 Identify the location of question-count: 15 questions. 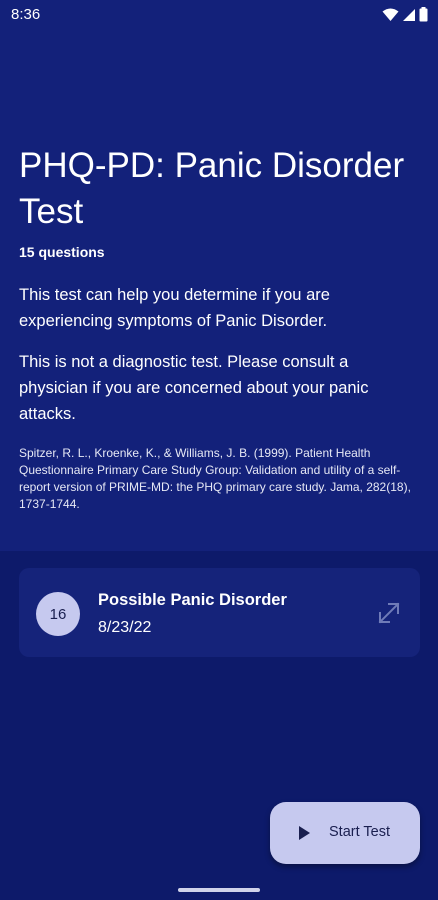
(62, 252).